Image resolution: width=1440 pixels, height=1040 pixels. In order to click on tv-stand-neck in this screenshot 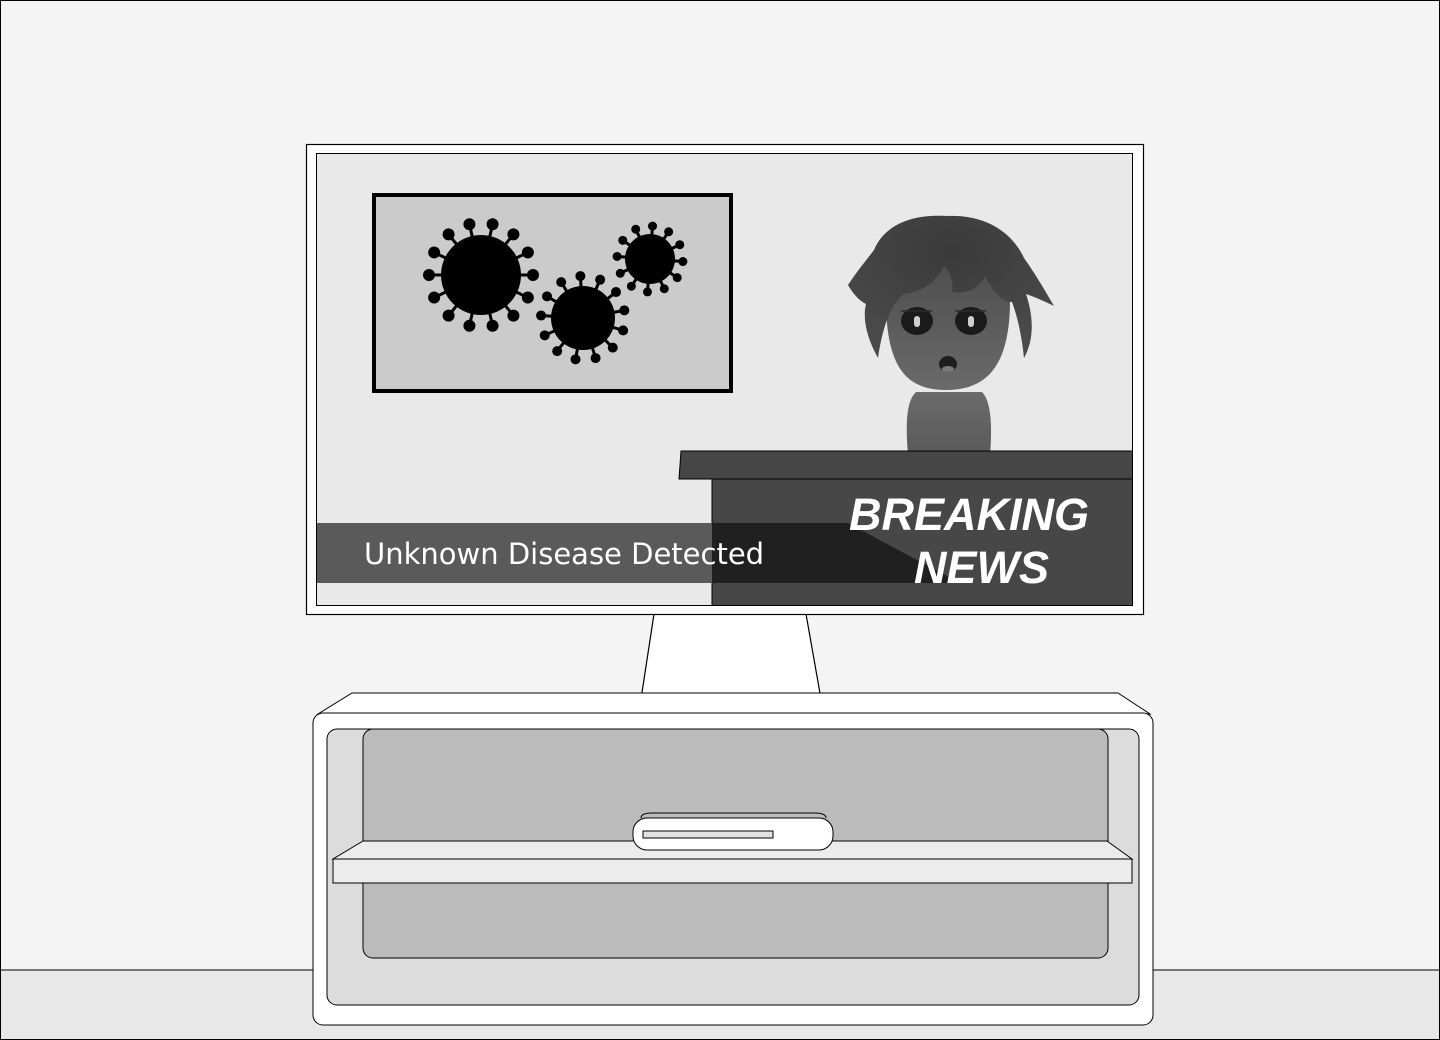, I will do `click(731, 656)`.